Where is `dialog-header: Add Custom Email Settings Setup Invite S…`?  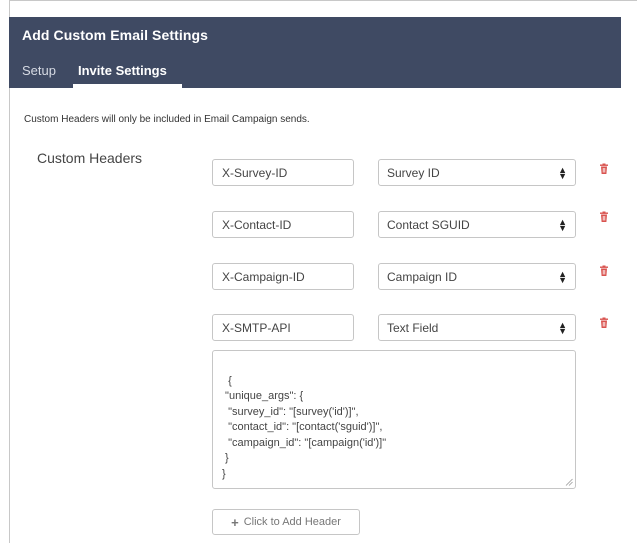
dialog-header: Add Custom Email Settings Setup Invite S… is located at coordinates (315, 52).